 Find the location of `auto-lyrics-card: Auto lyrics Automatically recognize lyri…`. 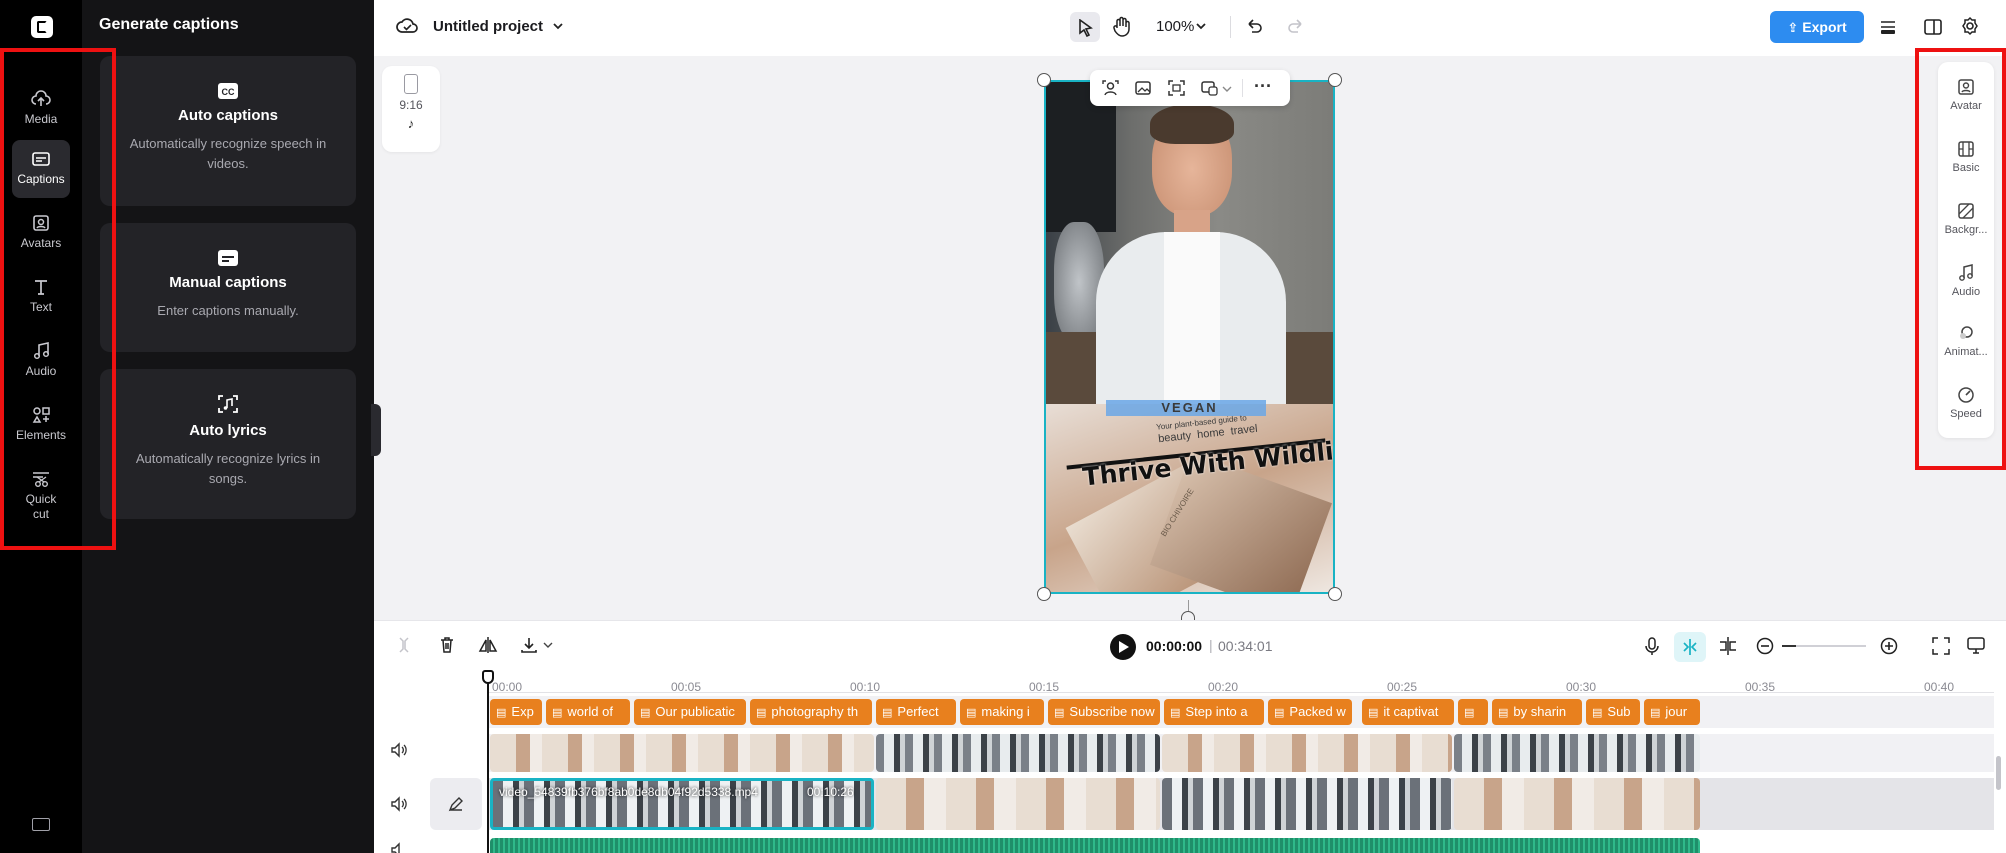

auto-lyrics-card: Auto lyrics Automatically recognize lyri… is located at coordinates (228, 444).